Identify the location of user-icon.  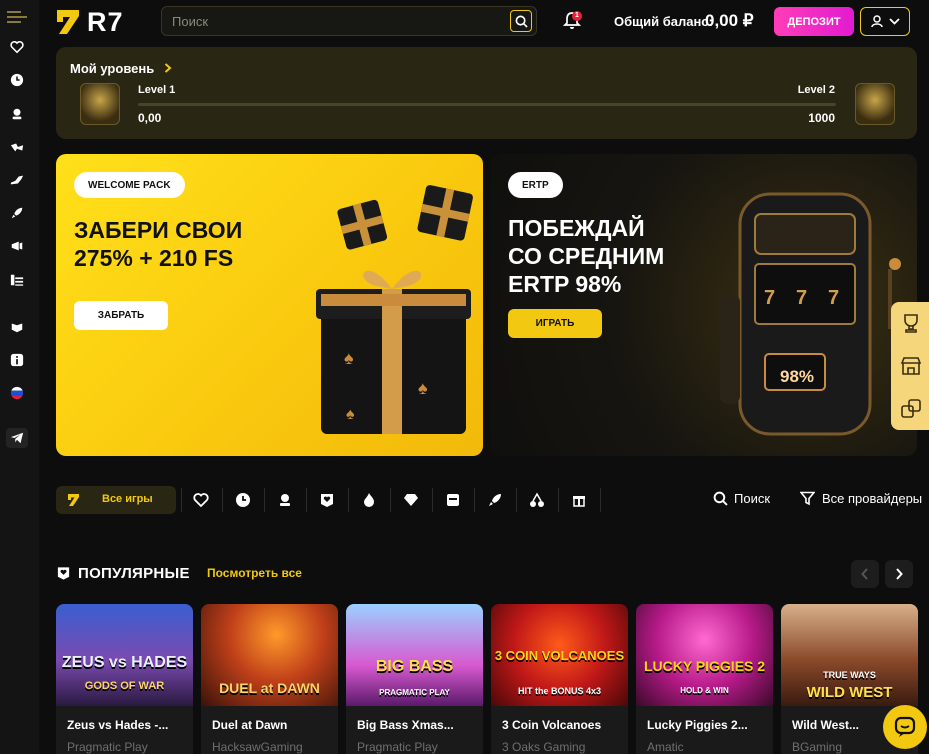
(876, 21).